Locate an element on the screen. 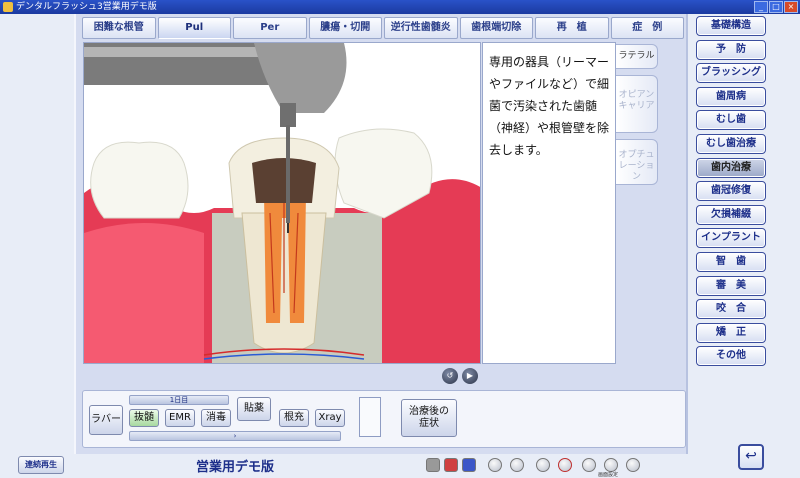  pen-blue-icon is located at coordinates (517, 465).